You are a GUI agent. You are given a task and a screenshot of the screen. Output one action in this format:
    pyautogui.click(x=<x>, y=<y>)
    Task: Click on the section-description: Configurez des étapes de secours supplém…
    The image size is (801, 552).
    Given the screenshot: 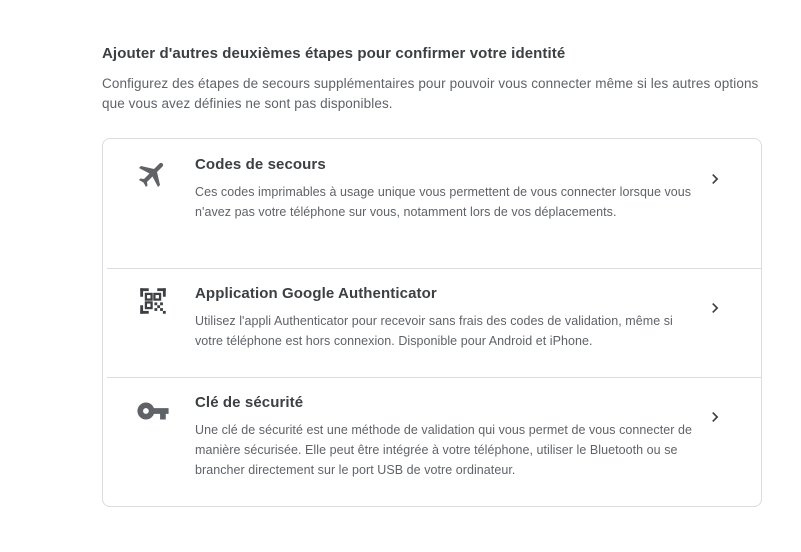 What is the action you would take?
    pyautogui.click(x=430, y=93)
    